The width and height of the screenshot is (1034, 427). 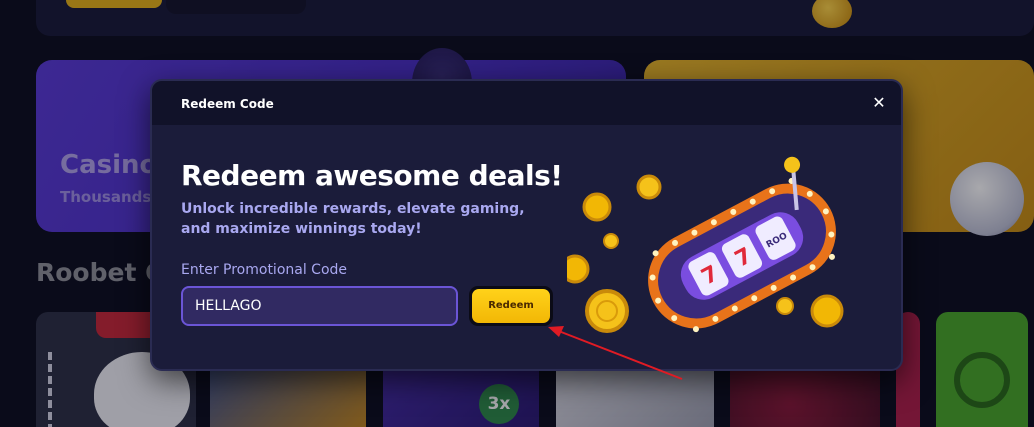 I want to click on redeem-button-label: Redeem, so click(x=511, y=306).